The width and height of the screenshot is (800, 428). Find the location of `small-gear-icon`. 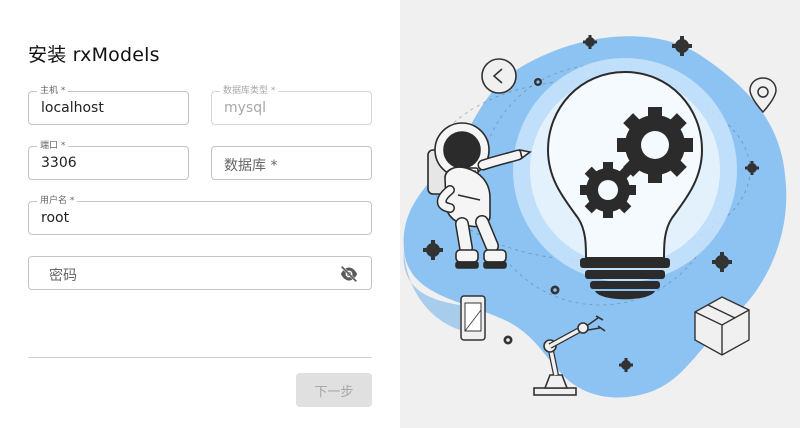

small-gear-icon is located at coordinates (608, 190).